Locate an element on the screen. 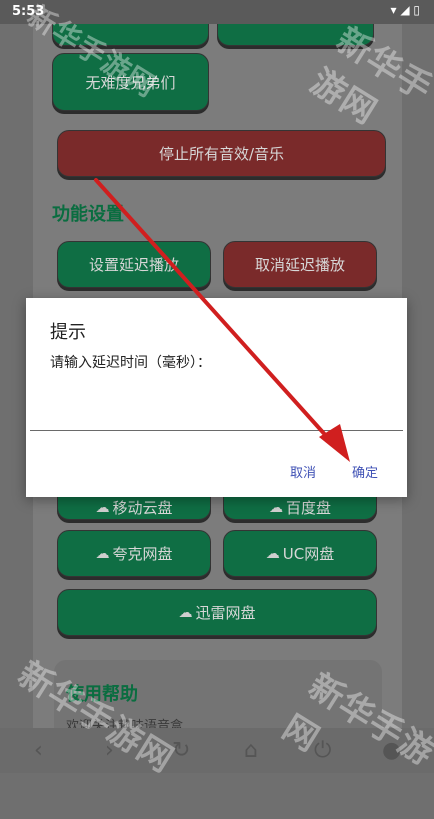  dialog-cancel-button: 取消 is located at coordinates (303, 471).